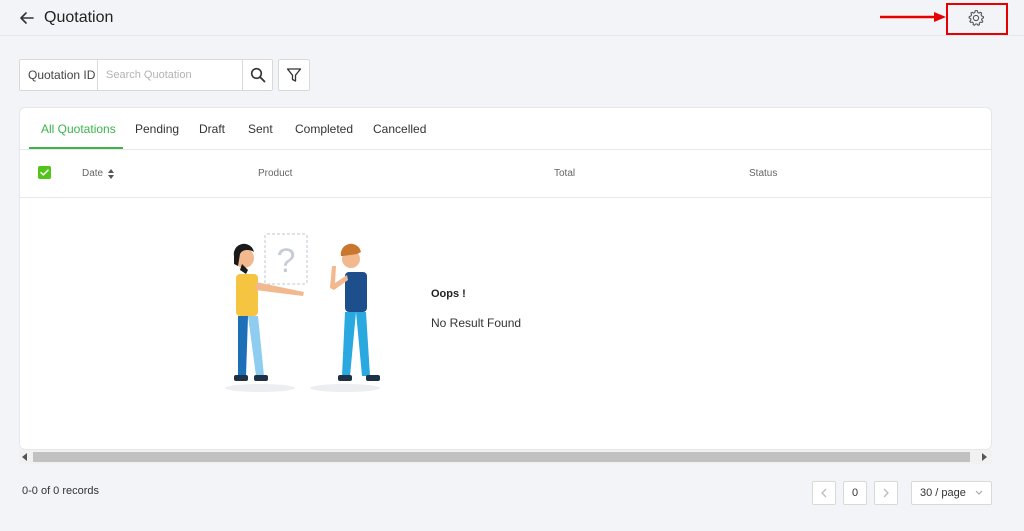 Image resolution: width=1024 pixels, height=531 pixels. Describe the element at coordinates (913, 17) in the screenshot. I see `annotation-arrow` at that location.